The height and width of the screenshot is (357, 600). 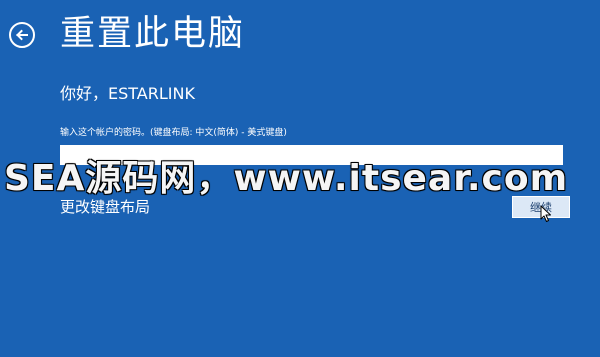 I want to click on back-button, so click(x=22, y=35).